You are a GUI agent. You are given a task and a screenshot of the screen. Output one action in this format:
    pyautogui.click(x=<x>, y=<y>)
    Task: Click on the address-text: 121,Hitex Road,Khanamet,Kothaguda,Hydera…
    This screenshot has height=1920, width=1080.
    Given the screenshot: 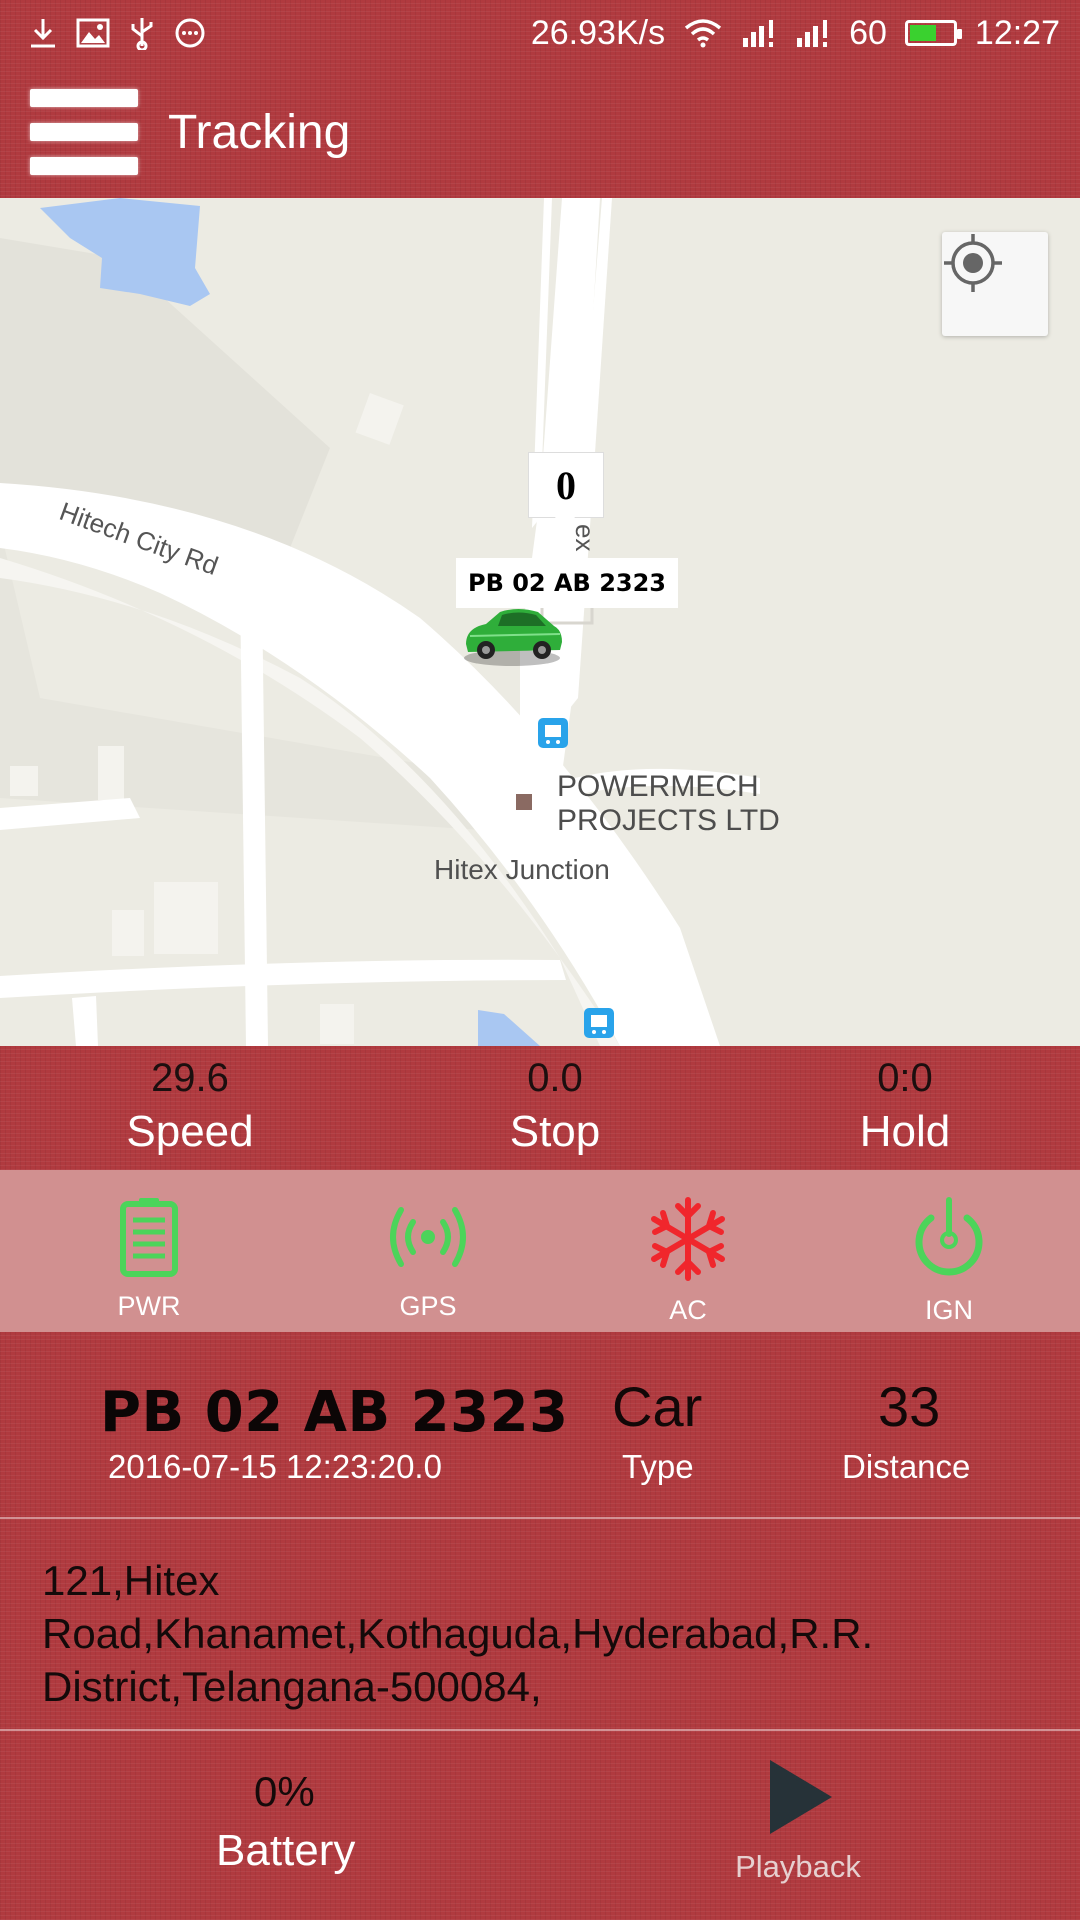 What is the action you would take?
    pyautogui.click(x=522, y=1633)
    